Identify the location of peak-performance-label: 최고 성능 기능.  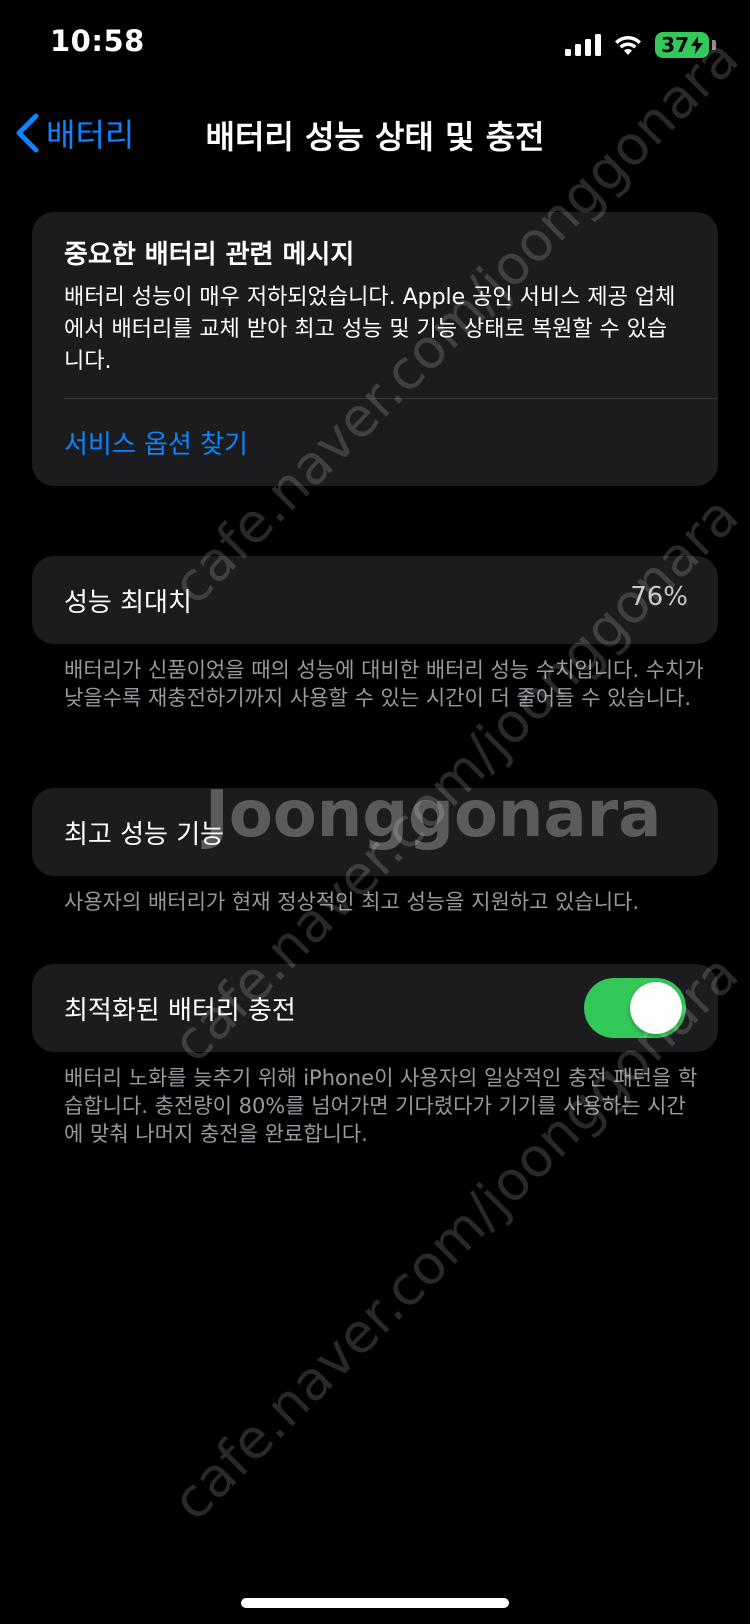
(144, 835).